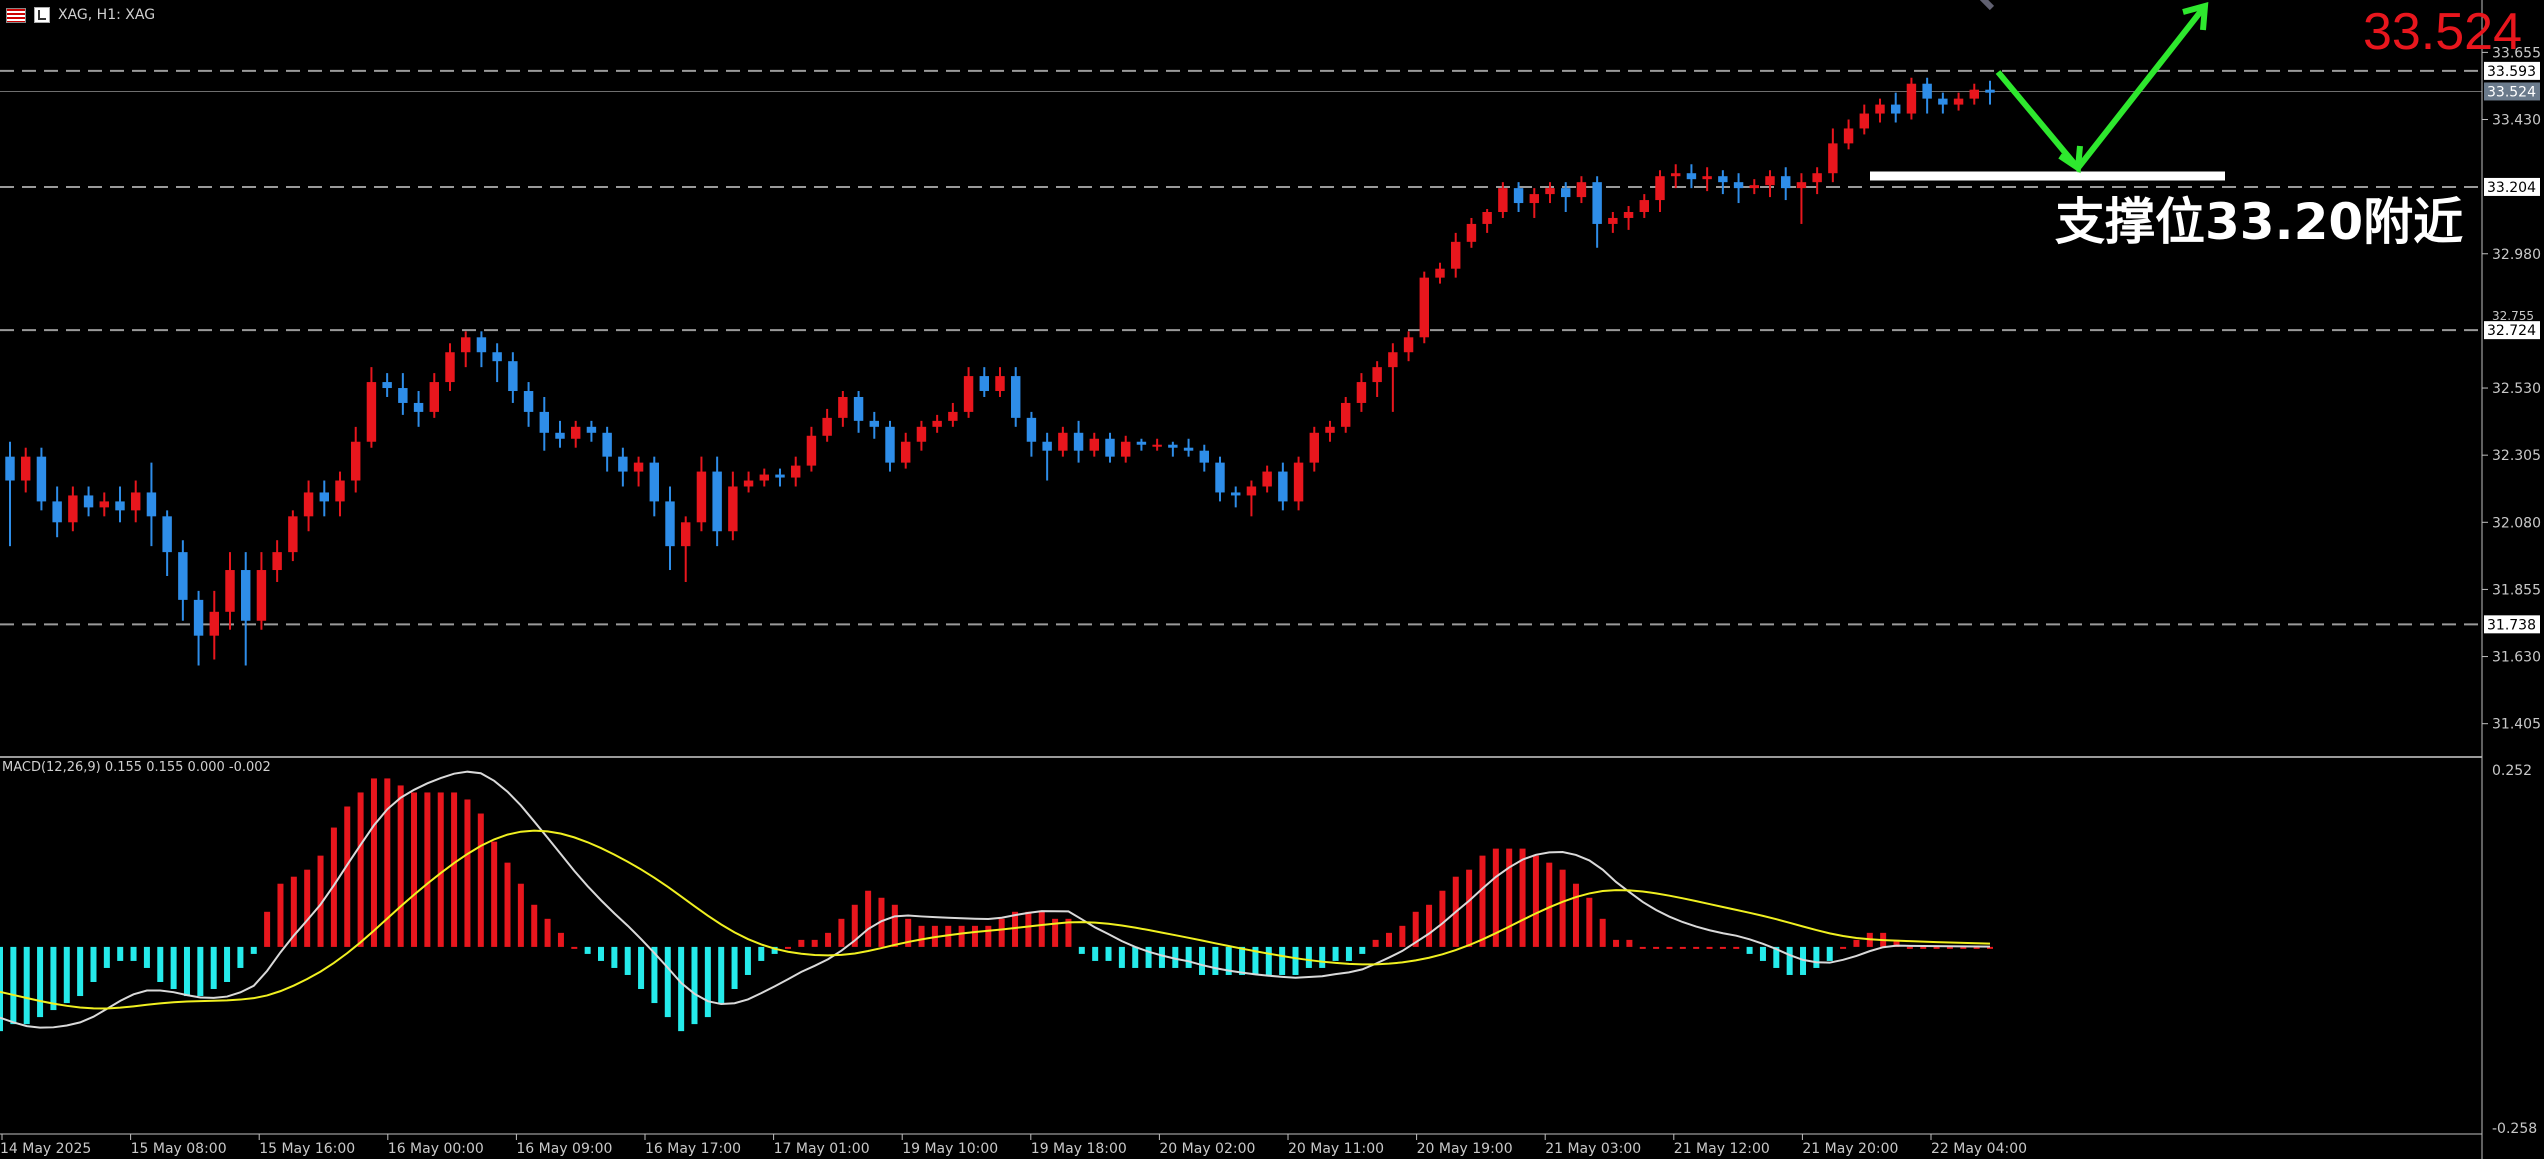  I want to click on price-level-label: 33.204, so click(2511, 188).